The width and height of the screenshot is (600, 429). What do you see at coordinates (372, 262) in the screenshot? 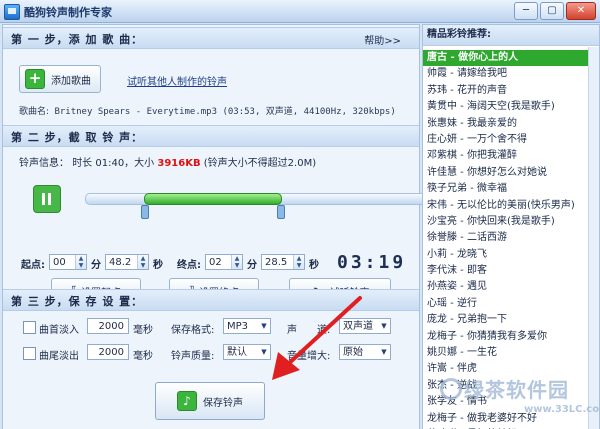
I see `duration-timer: 03:19` at bounding box center [372, 262].